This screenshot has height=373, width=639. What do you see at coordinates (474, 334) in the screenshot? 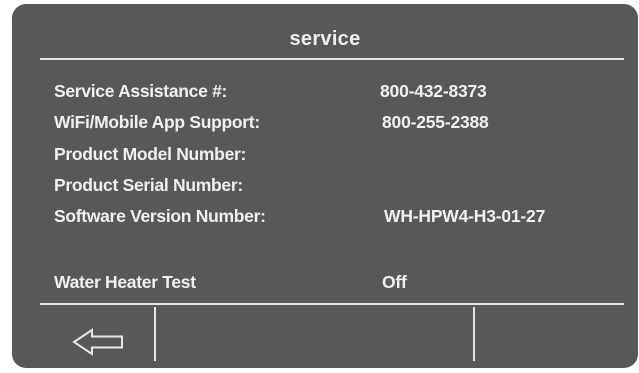
I see `footer-separator-right` at bounding box center [474, 334].